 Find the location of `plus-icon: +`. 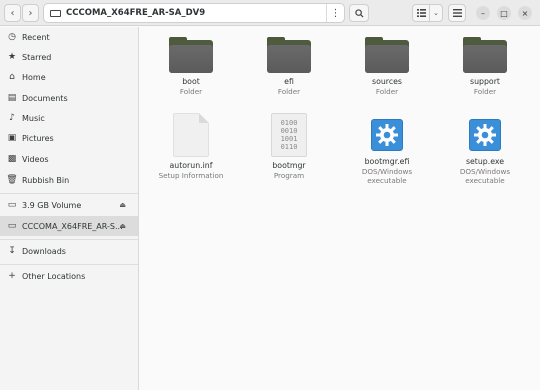

plus-icon: + is located at coordinates (12, 276).